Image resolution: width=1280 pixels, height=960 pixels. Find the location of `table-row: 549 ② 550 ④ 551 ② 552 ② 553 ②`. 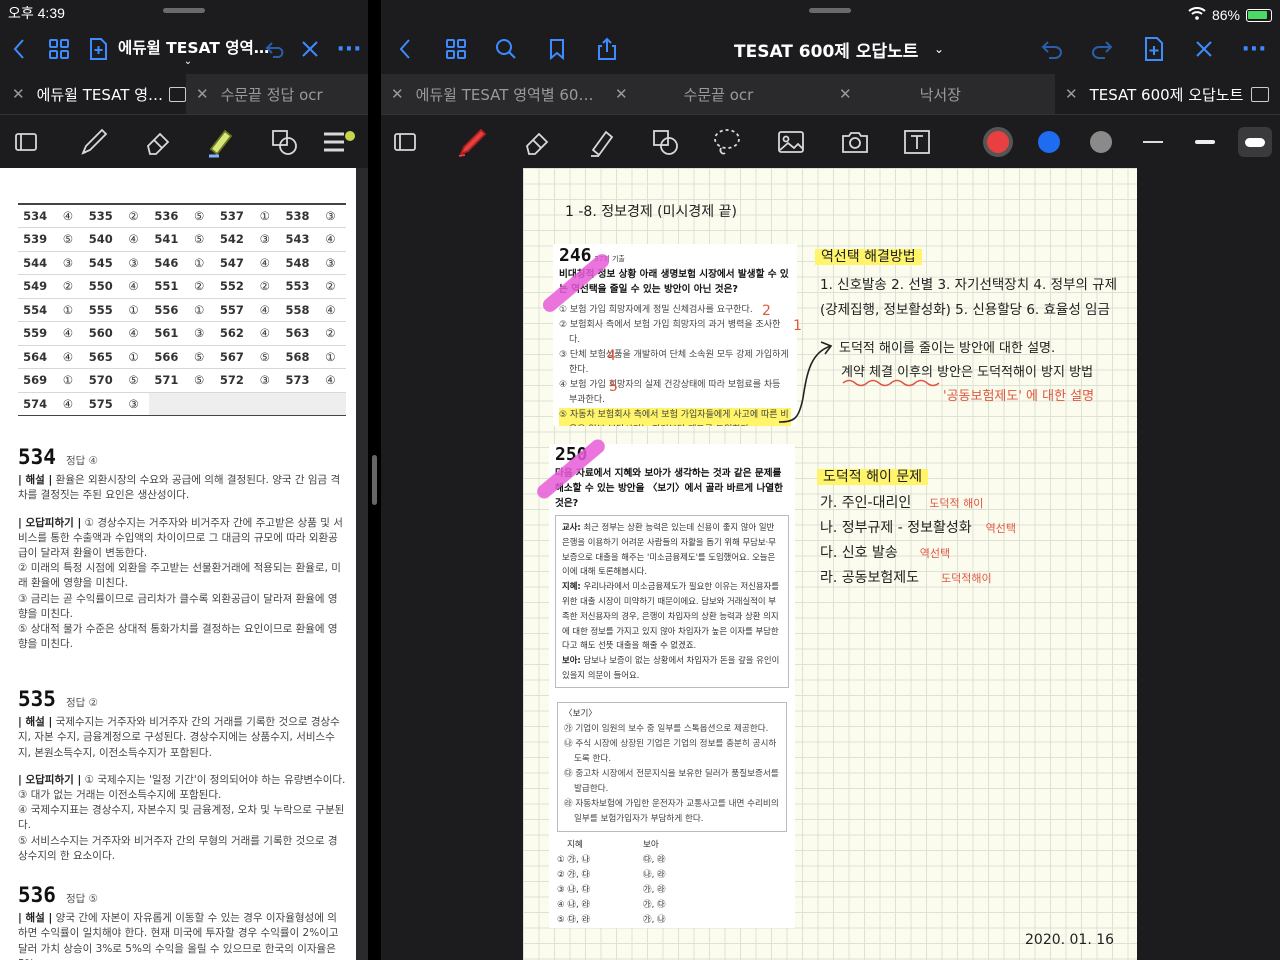

table-row: 549 ② 550 ④ 551 ② 552 ② 553 ② is located at coordinates (182, 286).